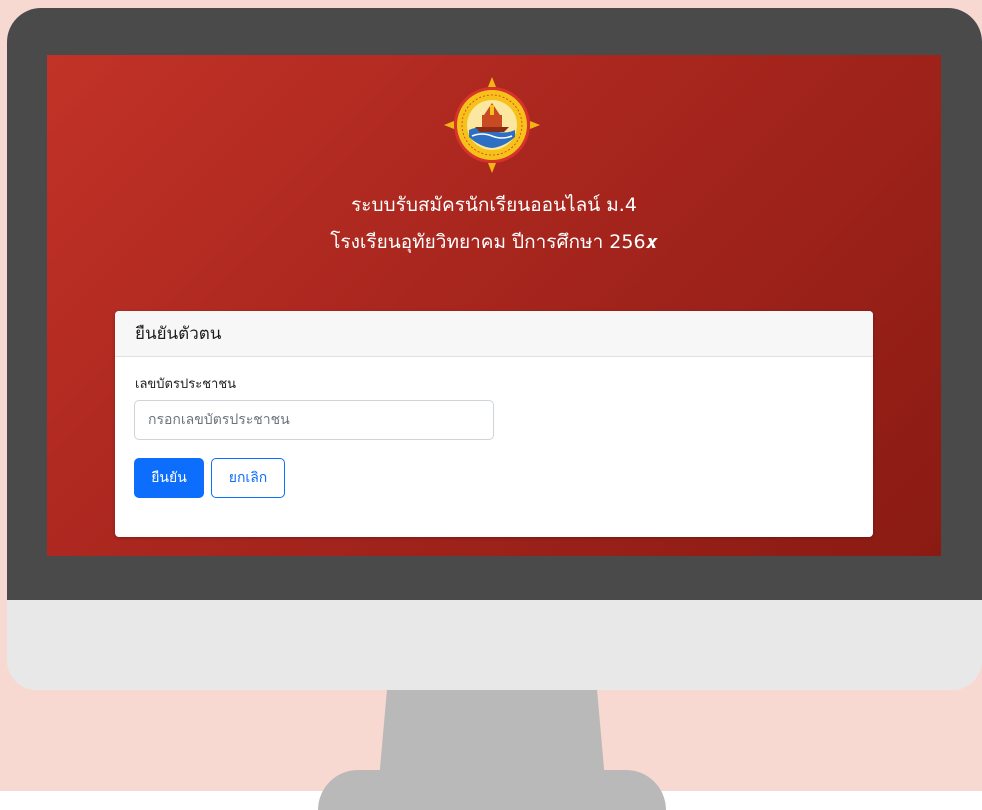 The height and width of the screenshot is (810, 982). I want to click on monitor-stand-base, so click(492, 790).